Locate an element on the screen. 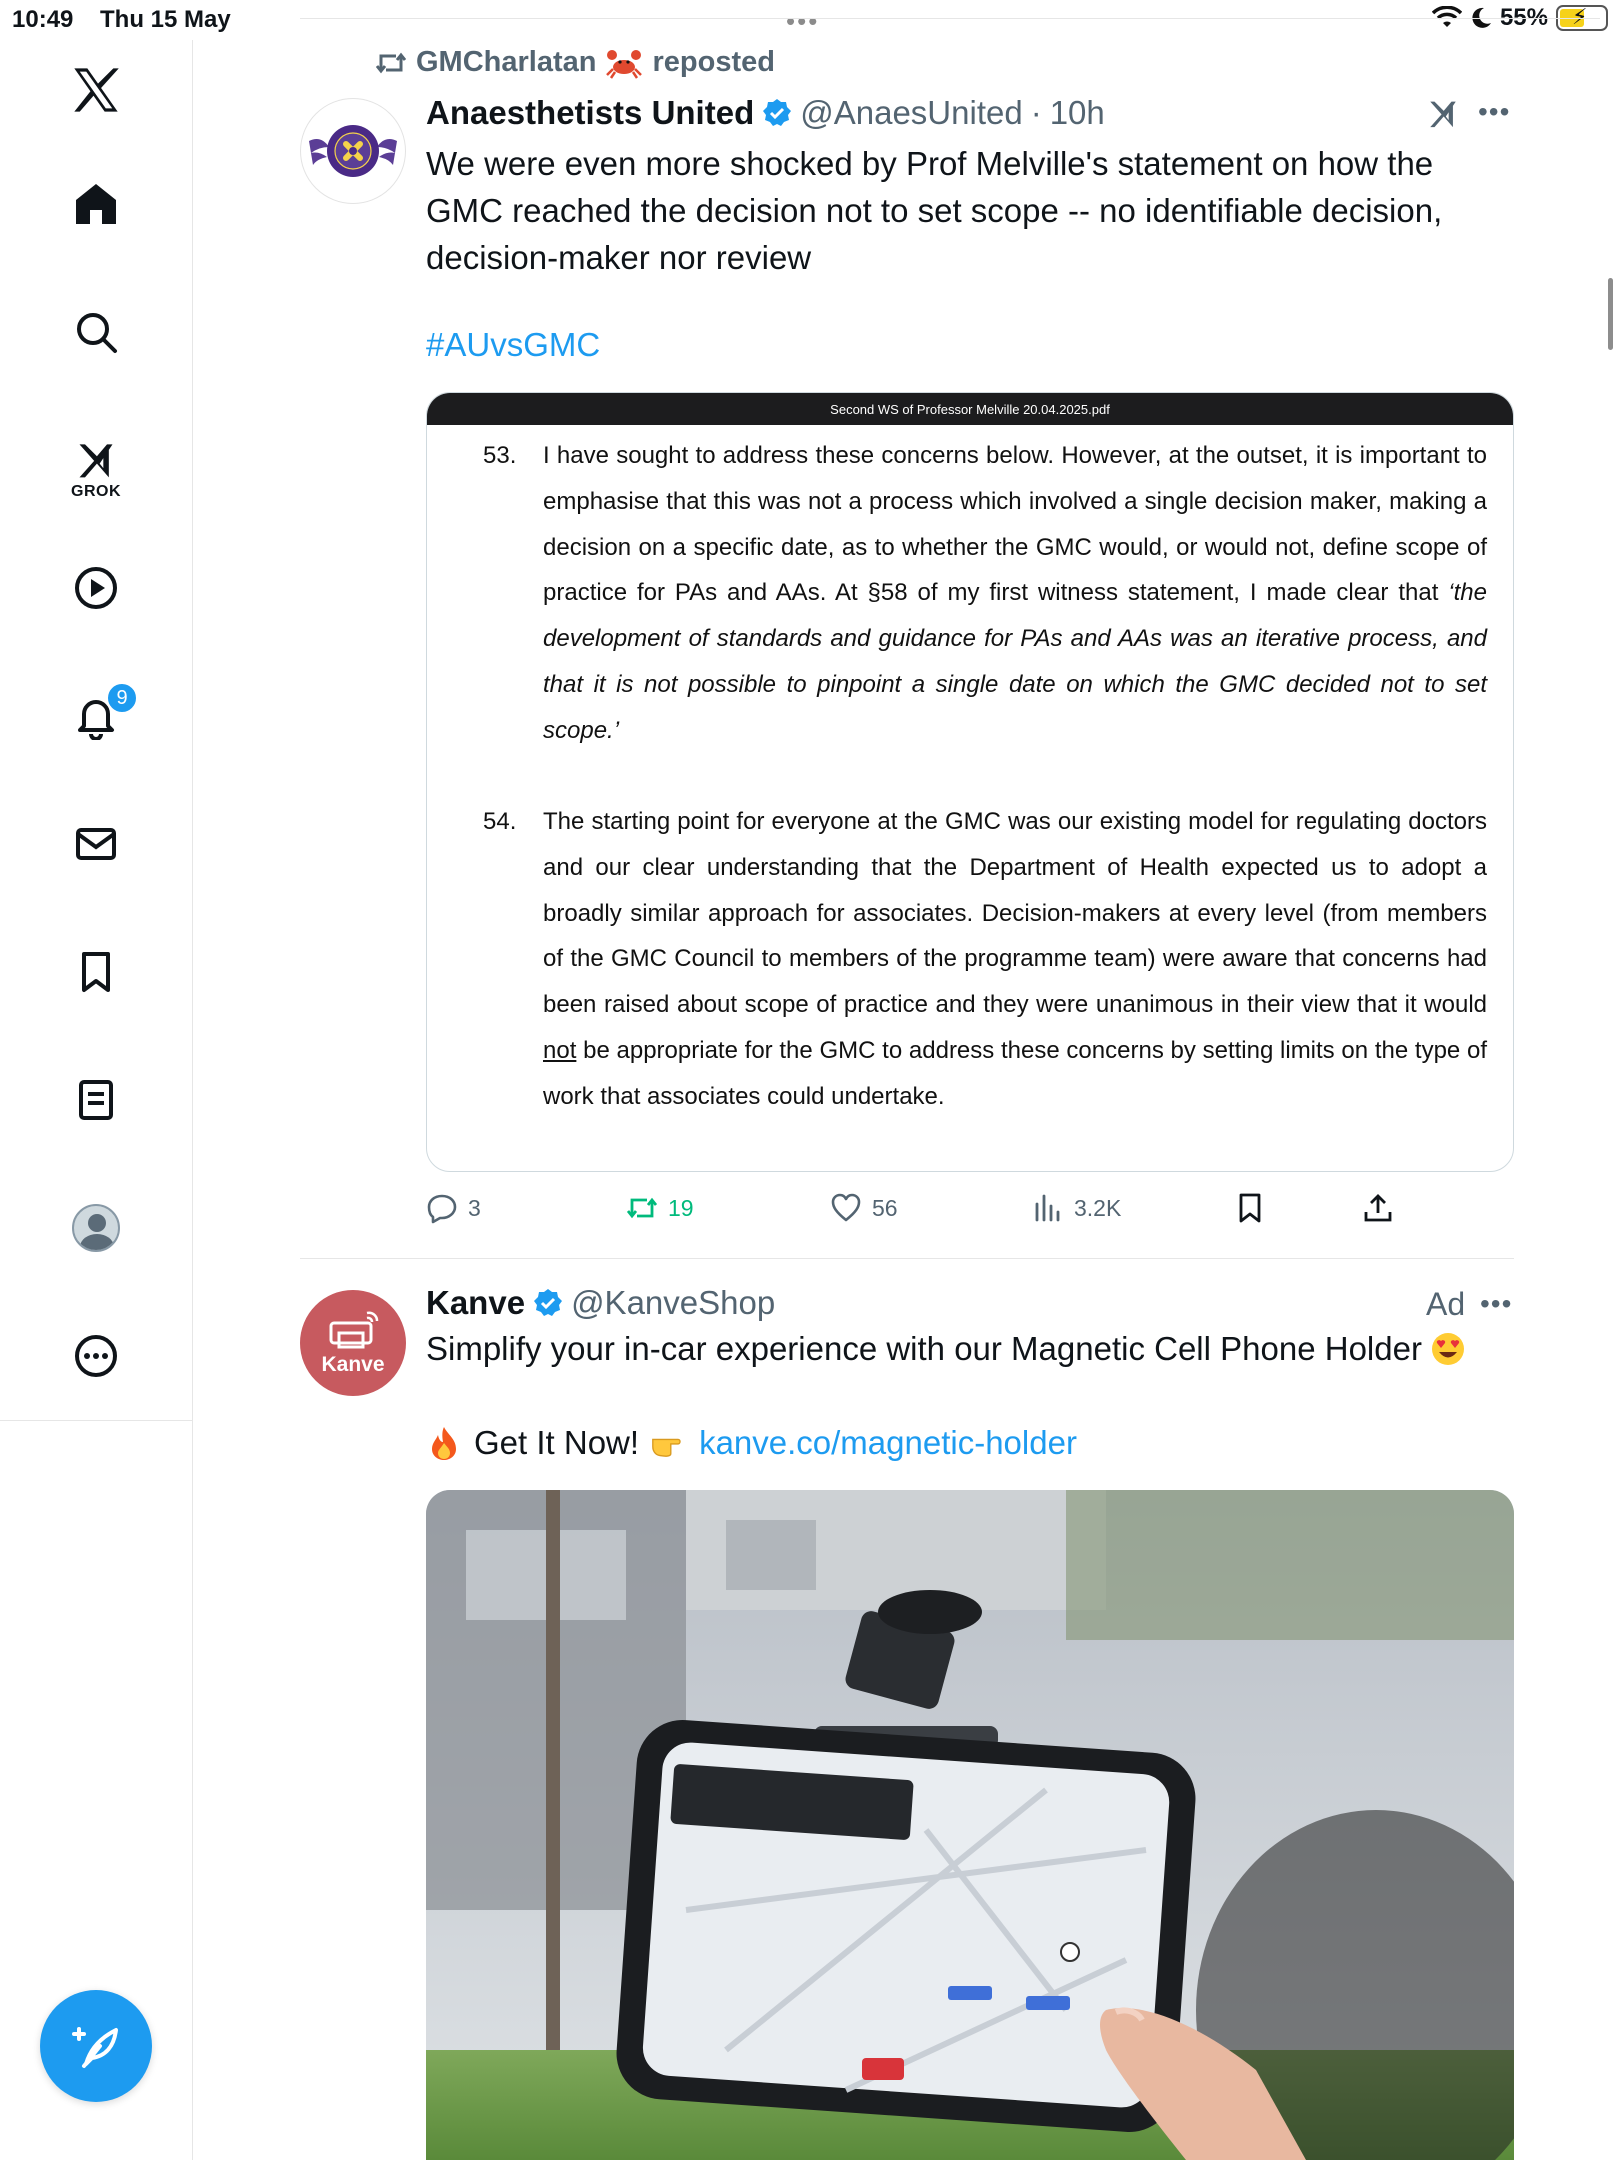  author-avatar: Kanve is located at coordinates (353, 1343).